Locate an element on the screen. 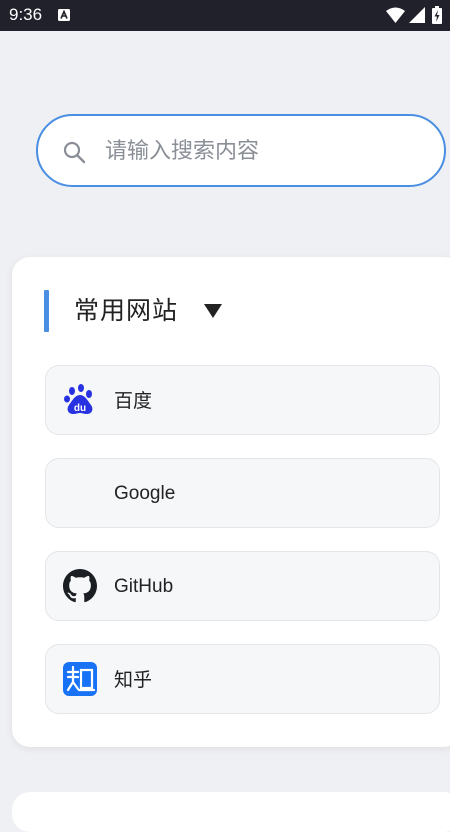 The height and width of the screenshot is (832, 450). github-logo-icon is located at coordinates (80, 586).